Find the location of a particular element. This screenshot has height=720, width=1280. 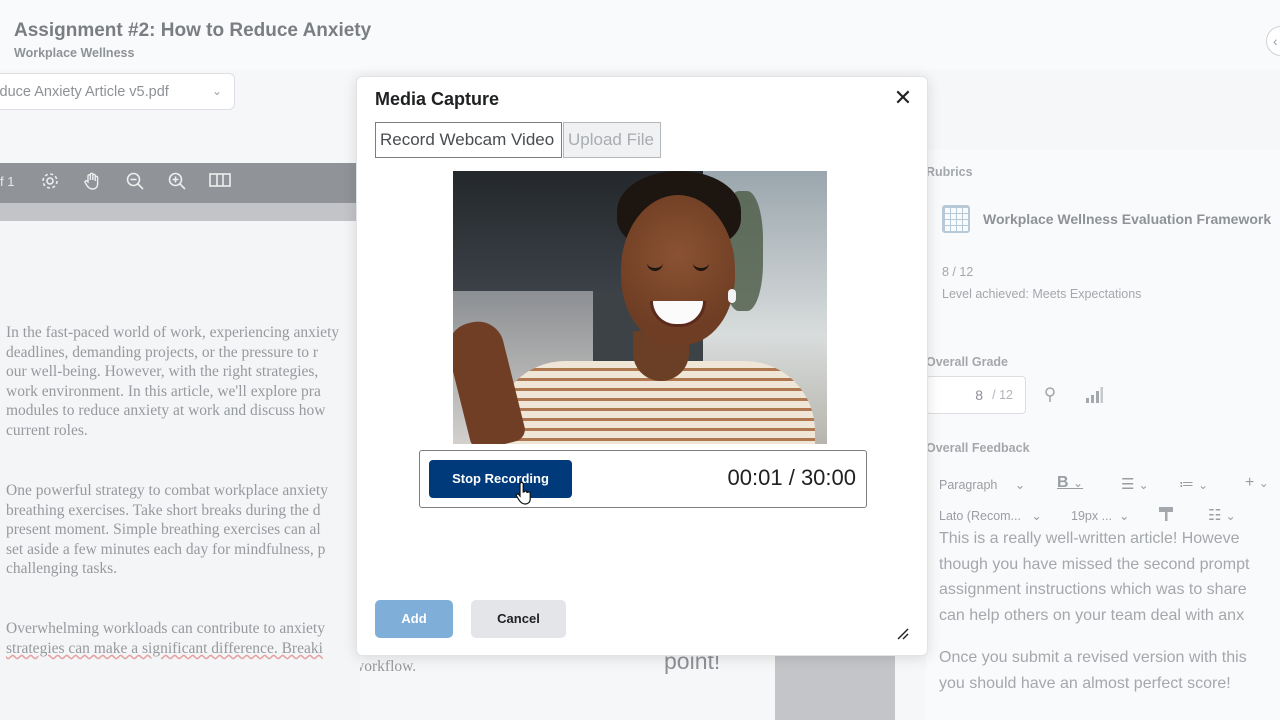

font-family-select: Lato (Recom... ⌄ is located at coordinates (990, 515).